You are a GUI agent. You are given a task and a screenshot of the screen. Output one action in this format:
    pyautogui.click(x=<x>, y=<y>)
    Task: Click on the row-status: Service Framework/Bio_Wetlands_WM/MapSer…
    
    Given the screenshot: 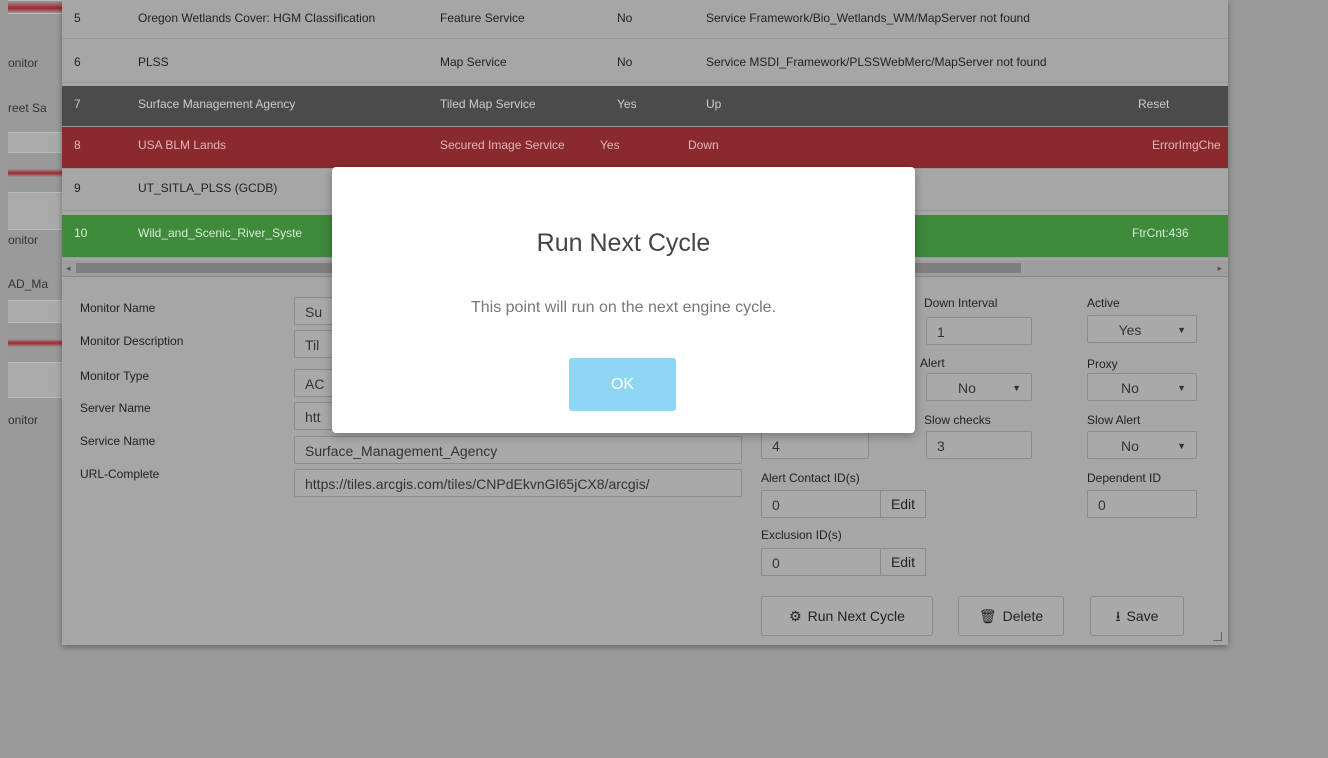 What is the action you would take?
    pyautogui.click(x=868, y=18)
    